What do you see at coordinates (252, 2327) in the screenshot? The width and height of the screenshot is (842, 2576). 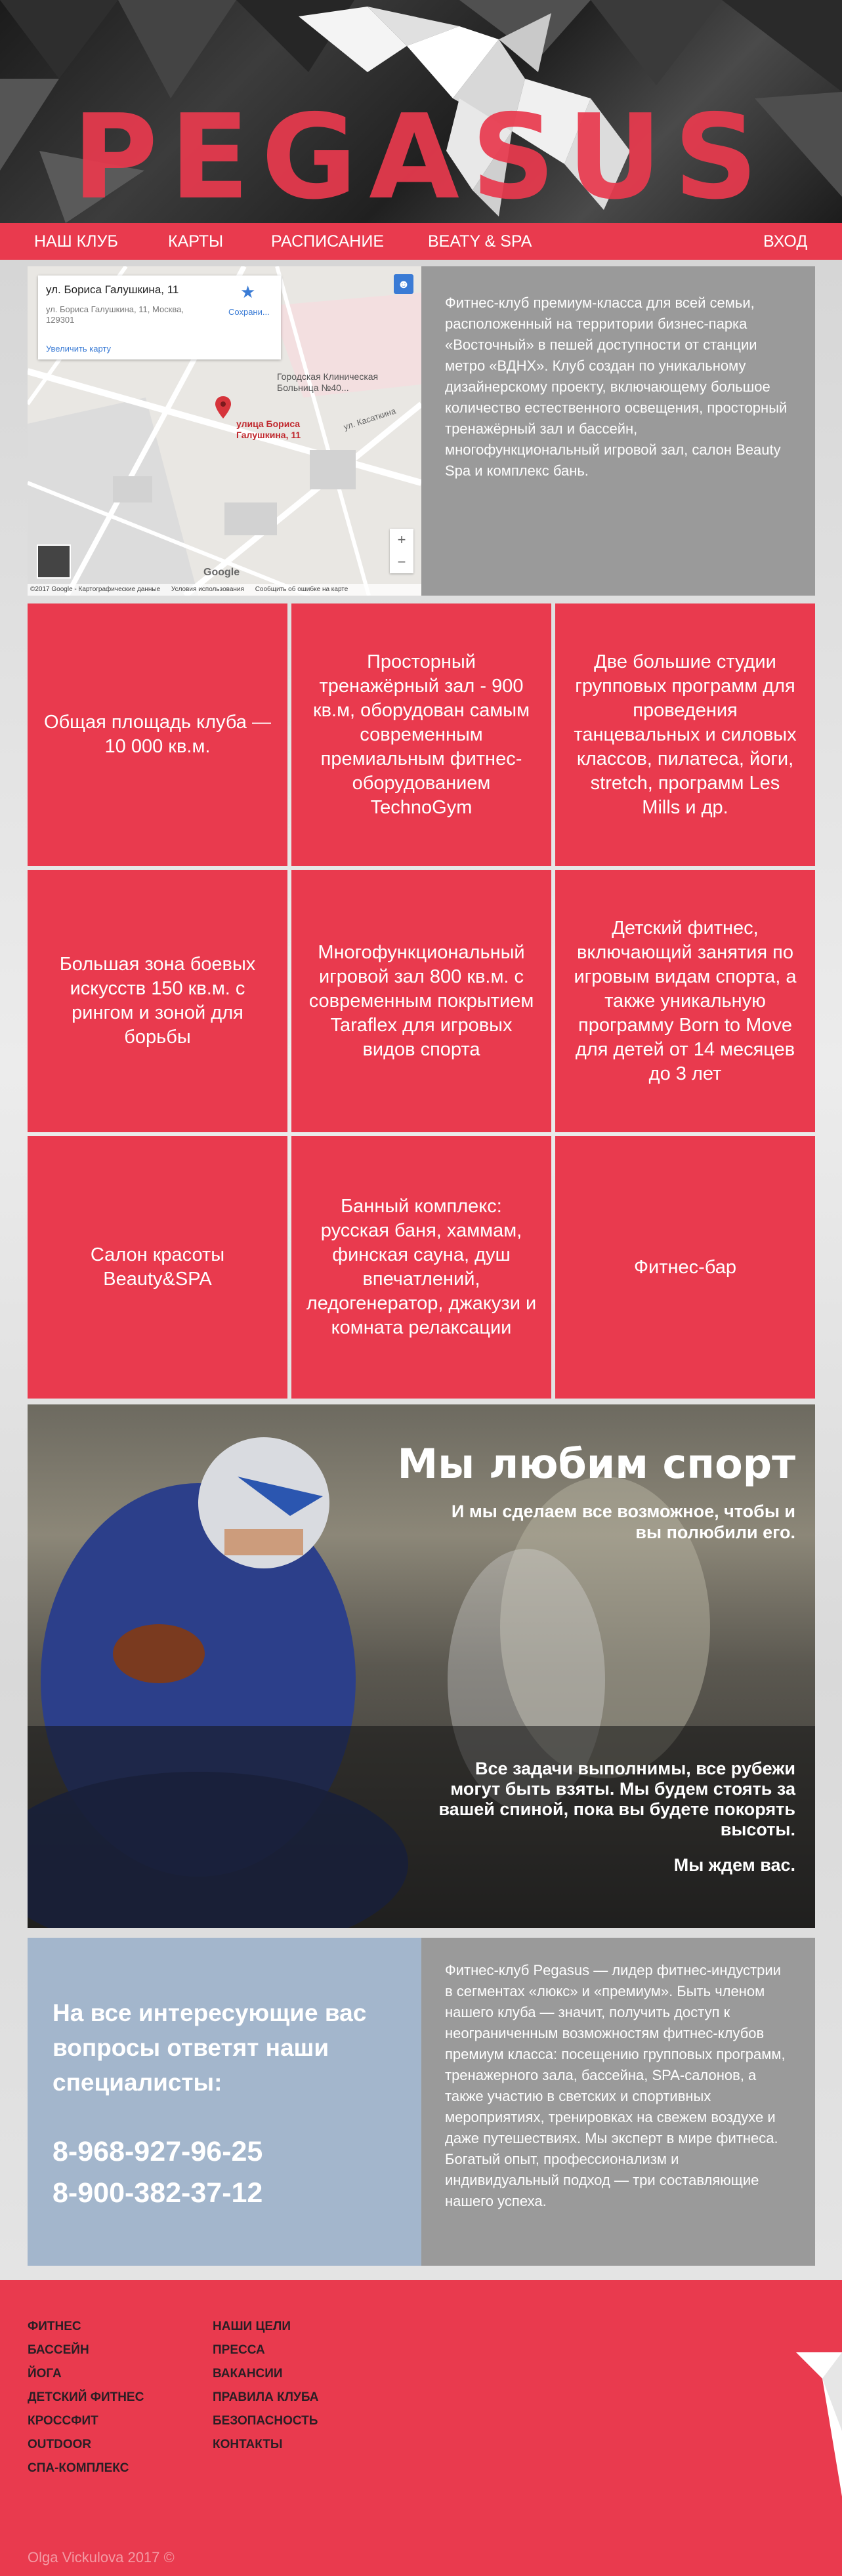 I see `footer-link-our-goals: НАШИ ЦЕЛИ` at bounding box center [252, 2327].